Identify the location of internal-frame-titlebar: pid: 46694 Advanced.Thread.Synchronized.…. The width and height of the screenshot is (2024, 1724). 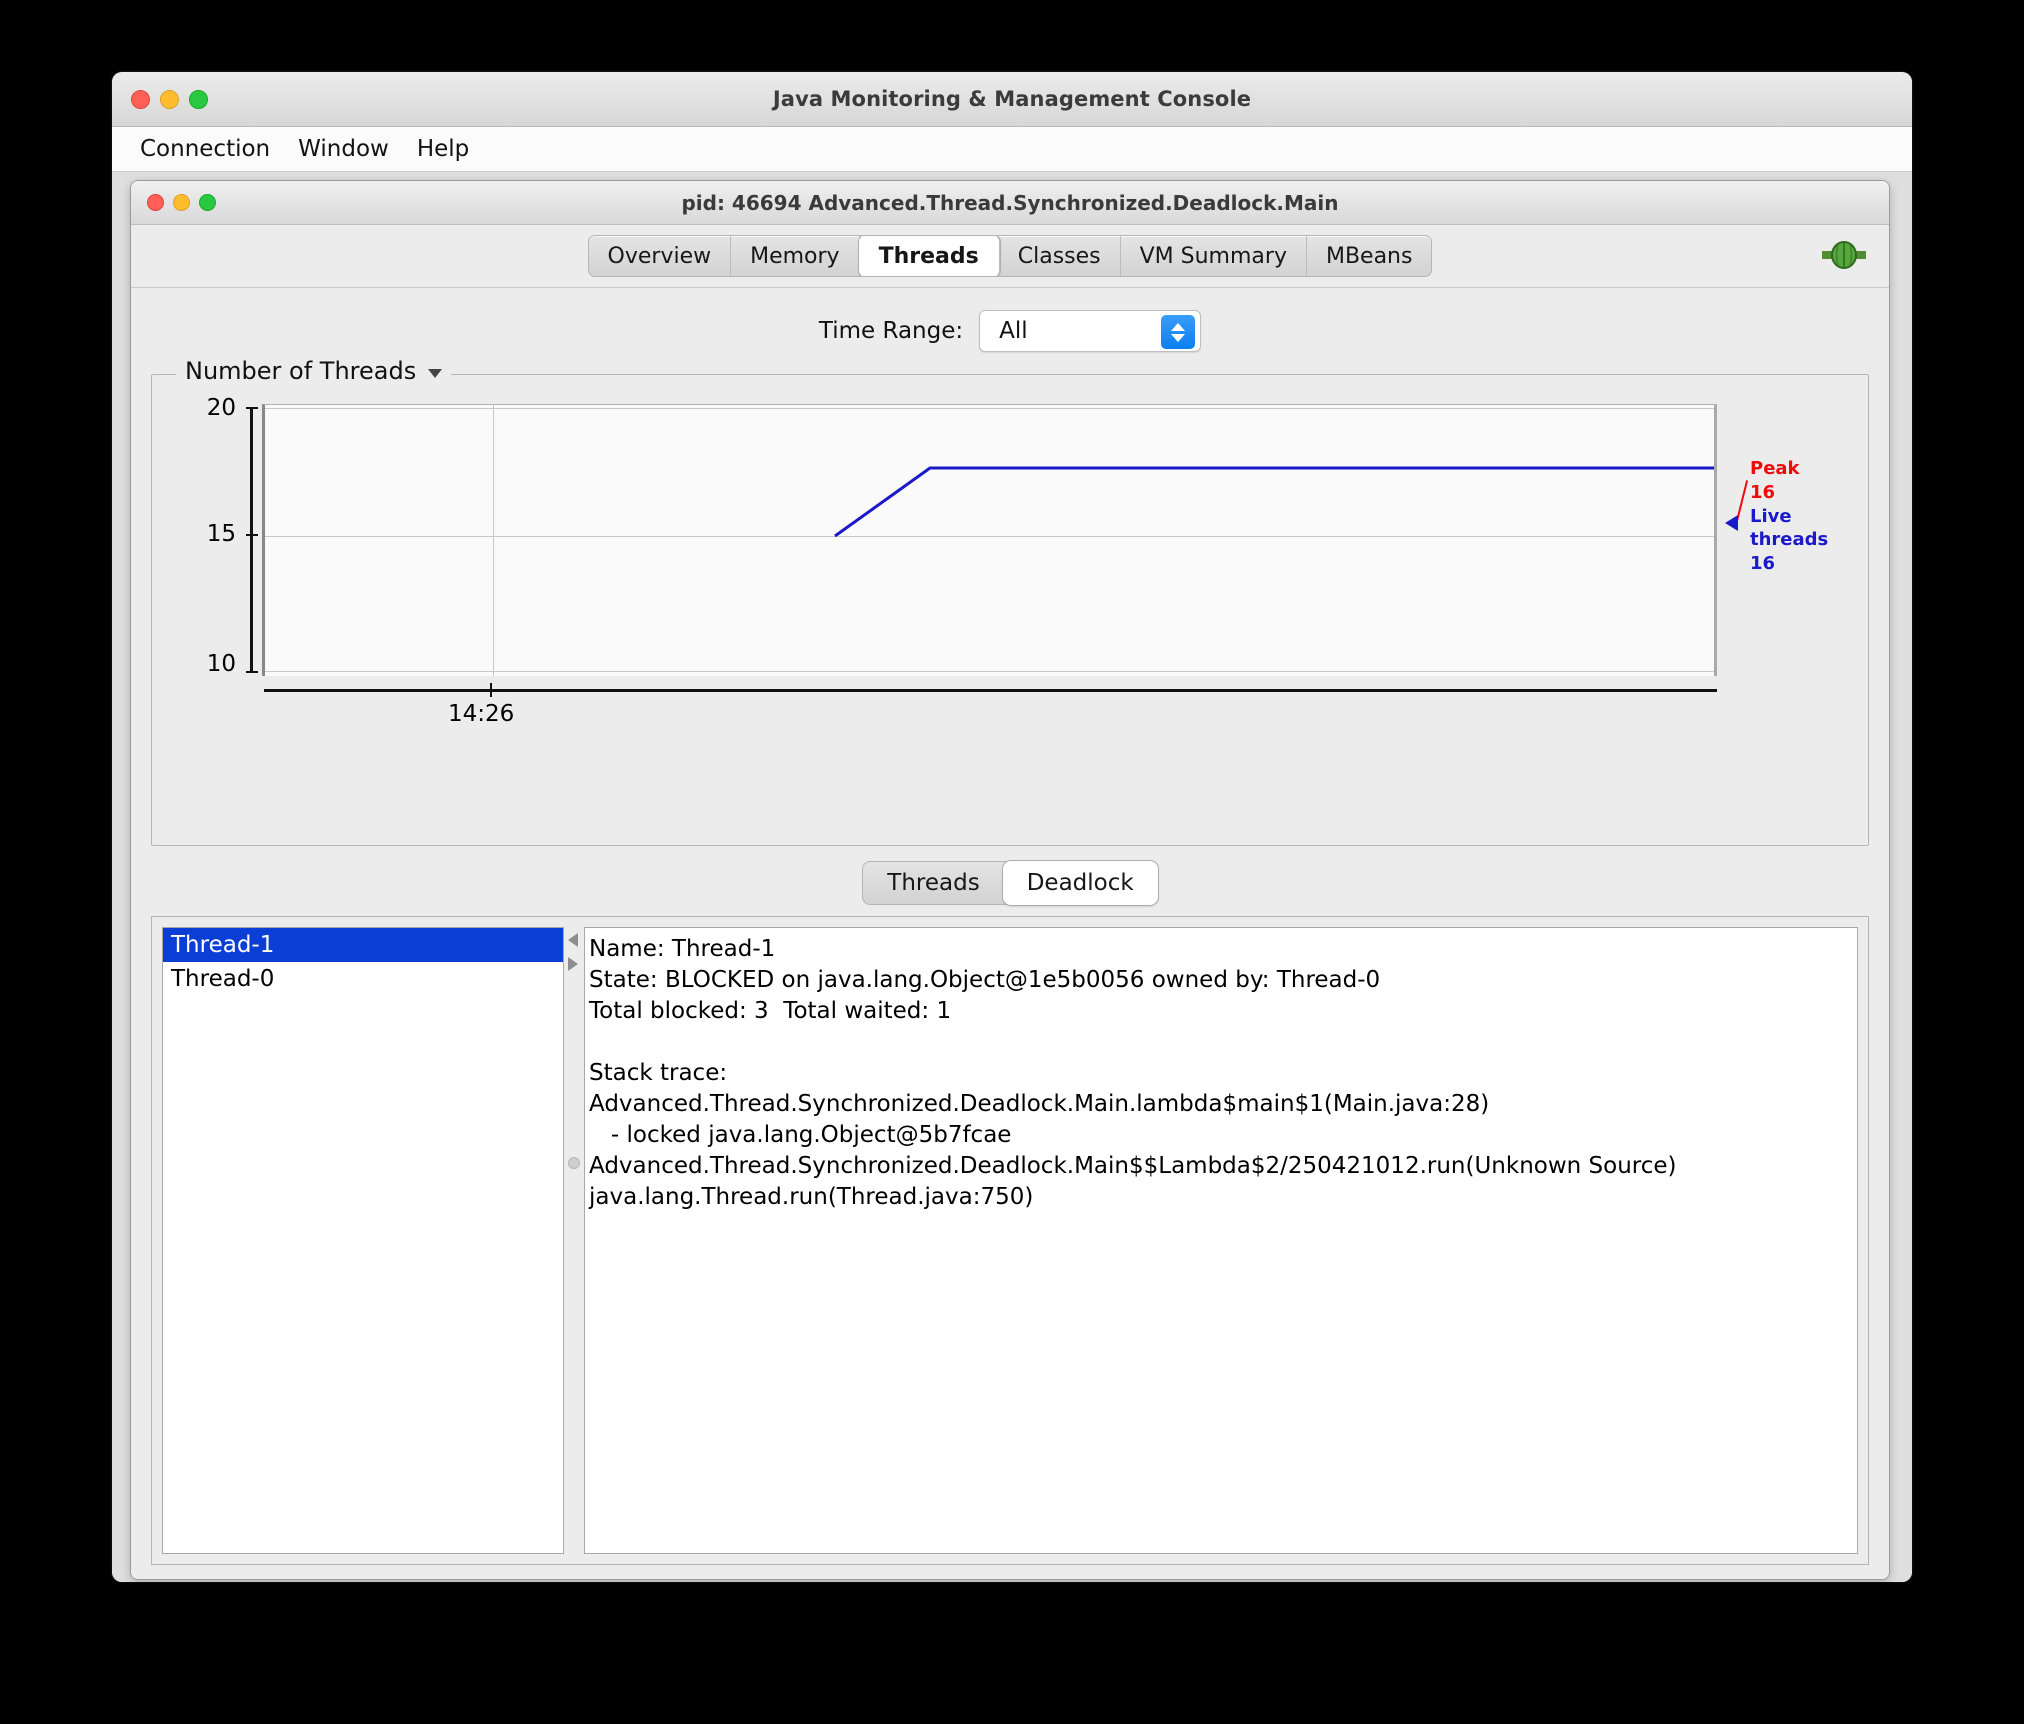
(1010, 203).